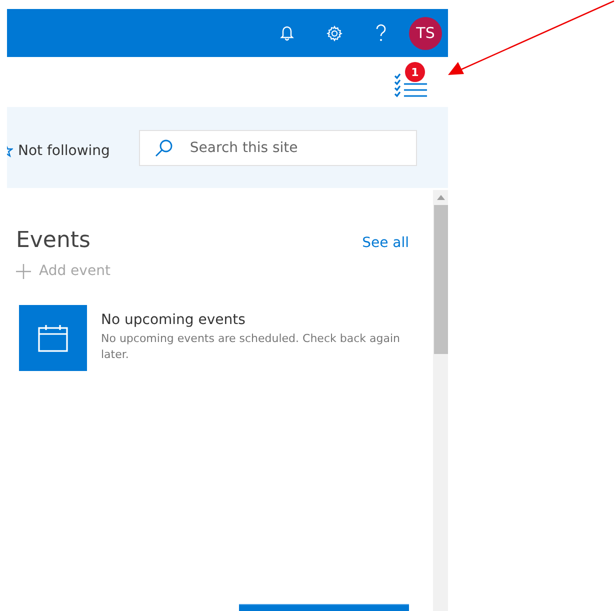 The width and height of the screenshot is (616, 611). Describe the element at coordinates (440, 400) in the screenshot. I see `scrollbar` at that location.